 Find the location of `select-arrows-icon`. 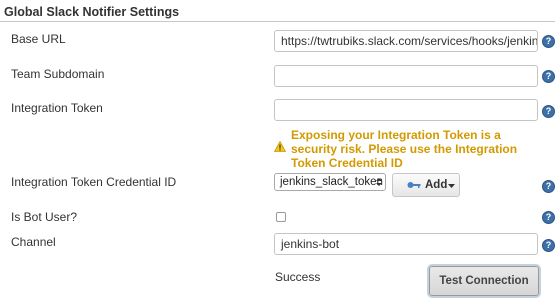

select-arrows-icon is located at coordinates (379, 182).